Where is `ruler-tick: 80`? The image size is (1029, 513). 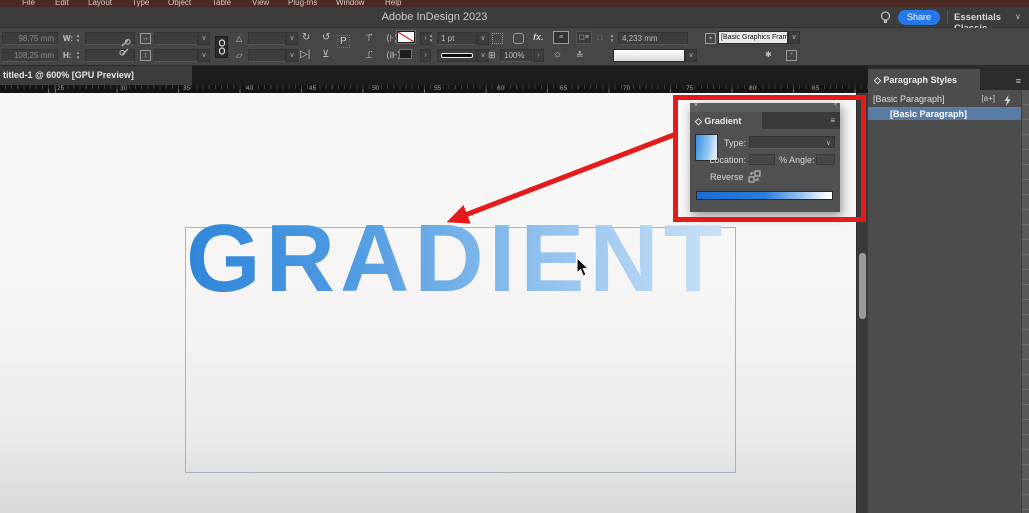 ruler-tick: 80 is located at coordinates (753, 88).